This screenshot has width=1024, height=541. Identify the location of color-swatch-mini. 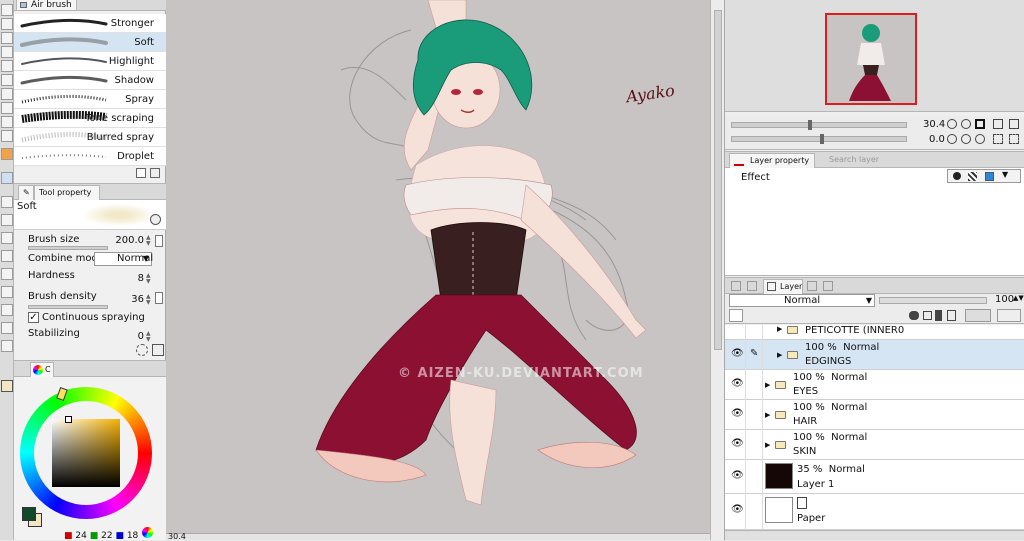
(7, 386).